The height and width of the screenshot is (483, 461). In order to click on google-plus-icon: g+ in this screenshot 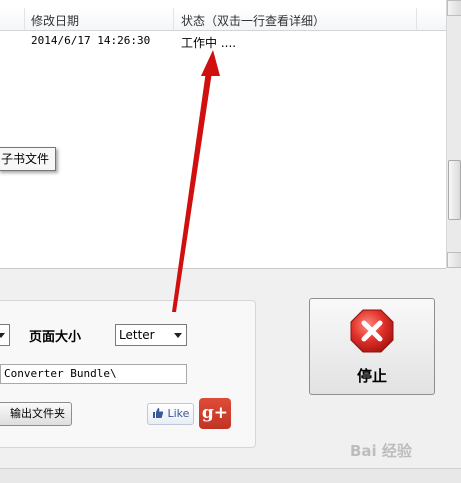, I will do `click(215, 413)`.